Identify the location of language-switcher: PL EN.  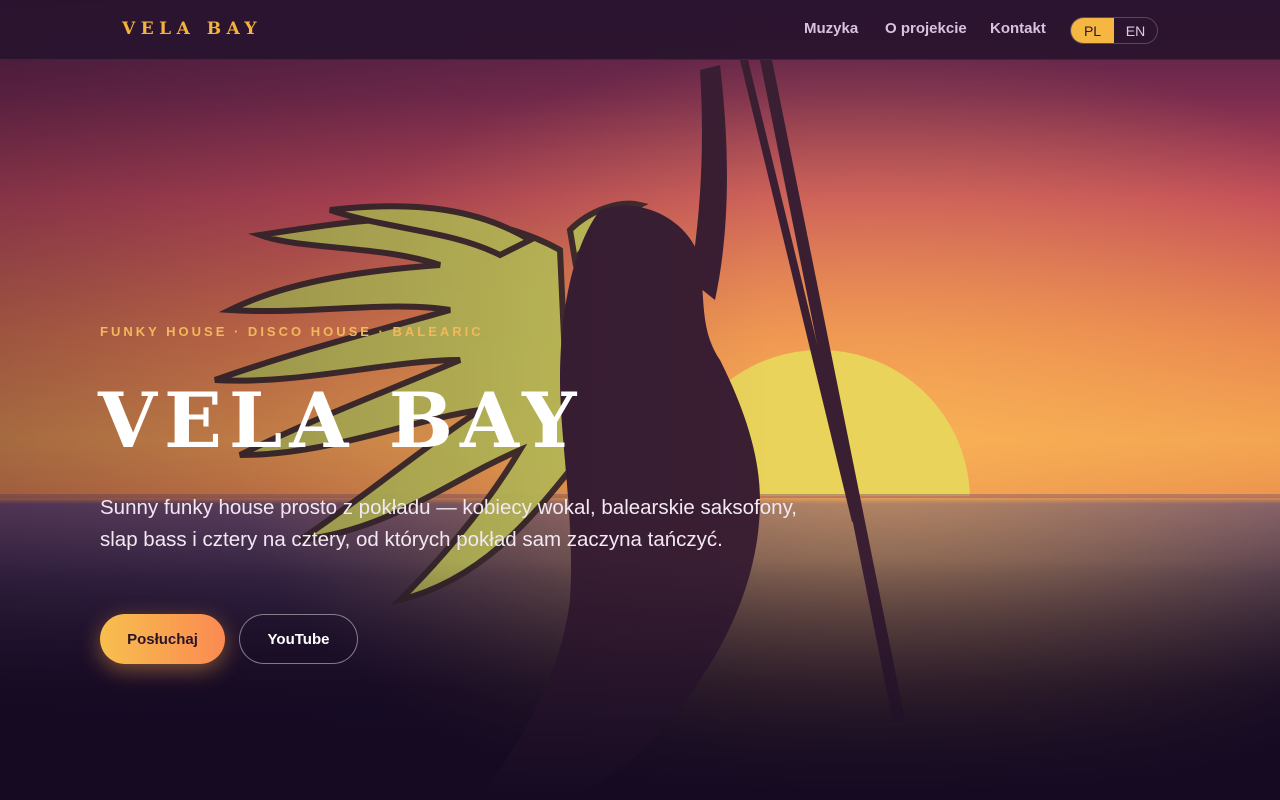
(1114, 30).